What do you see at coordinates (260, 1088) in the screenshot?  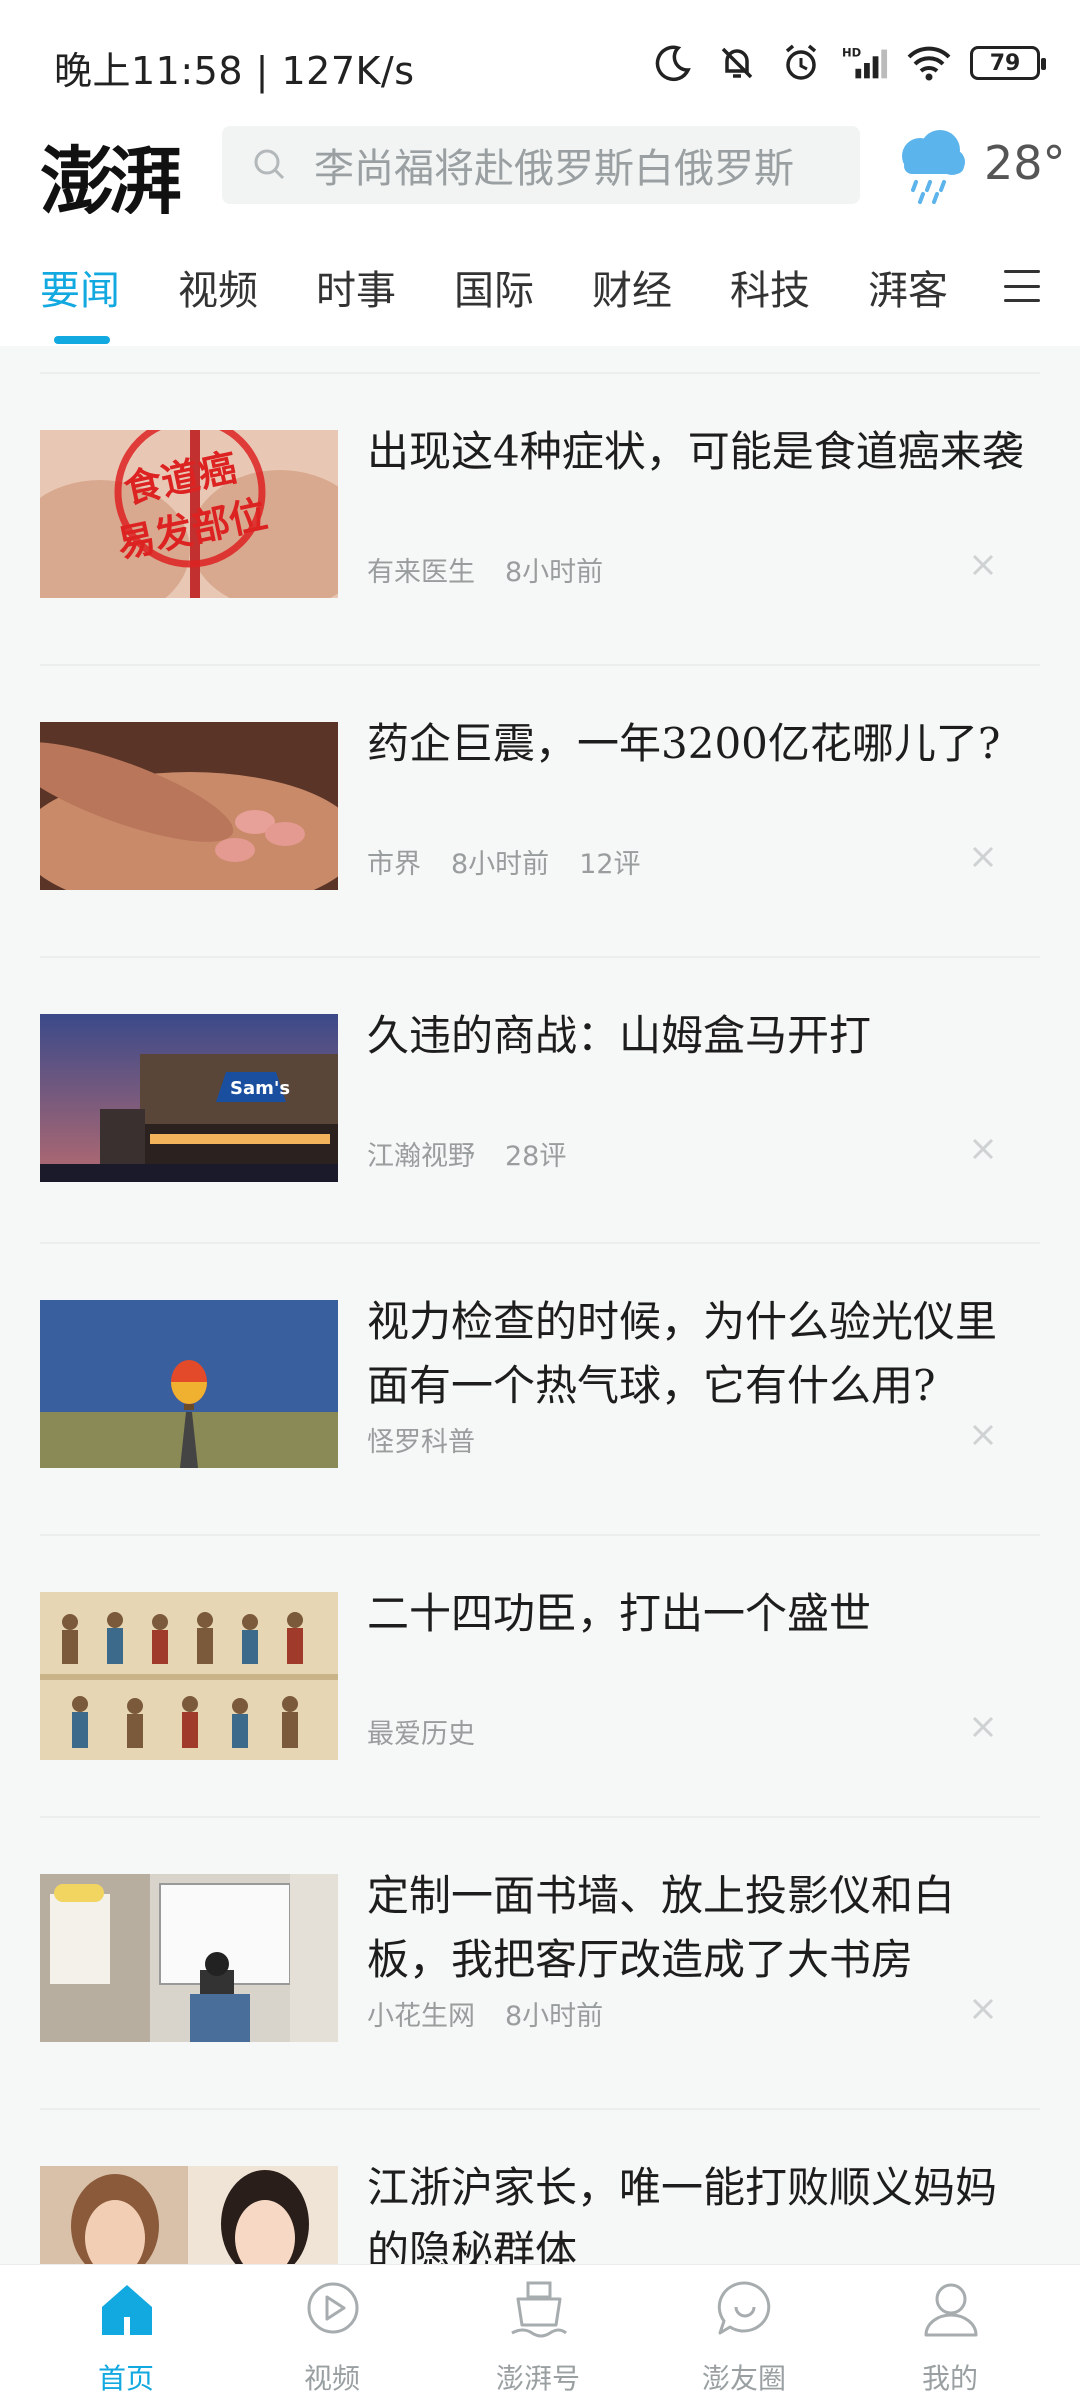 I see `thumb-text-sams: Sam's` at bounding box center [260, 1088].